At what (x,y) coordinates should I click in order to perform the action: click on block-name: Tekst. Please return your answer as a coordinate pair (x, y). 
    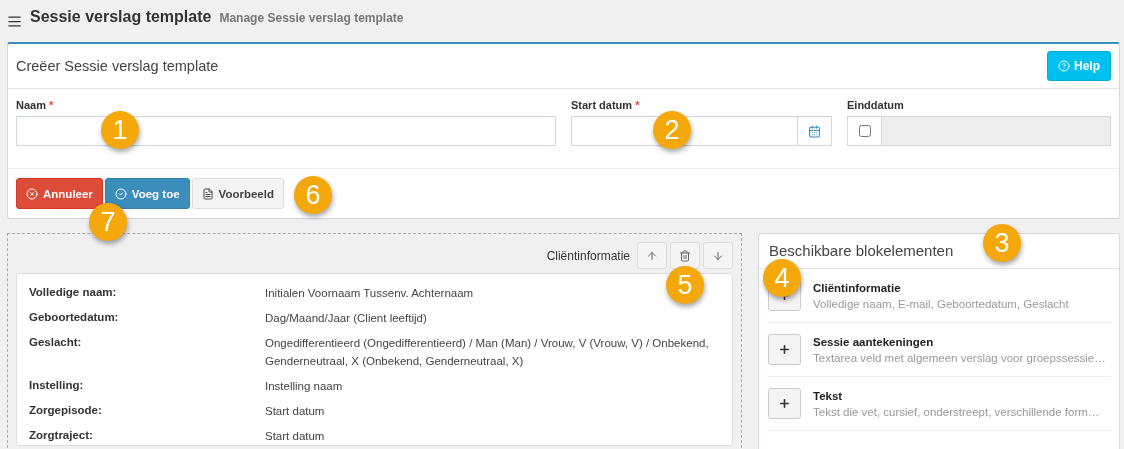
    Looking at the image, I should click on (828, 395).